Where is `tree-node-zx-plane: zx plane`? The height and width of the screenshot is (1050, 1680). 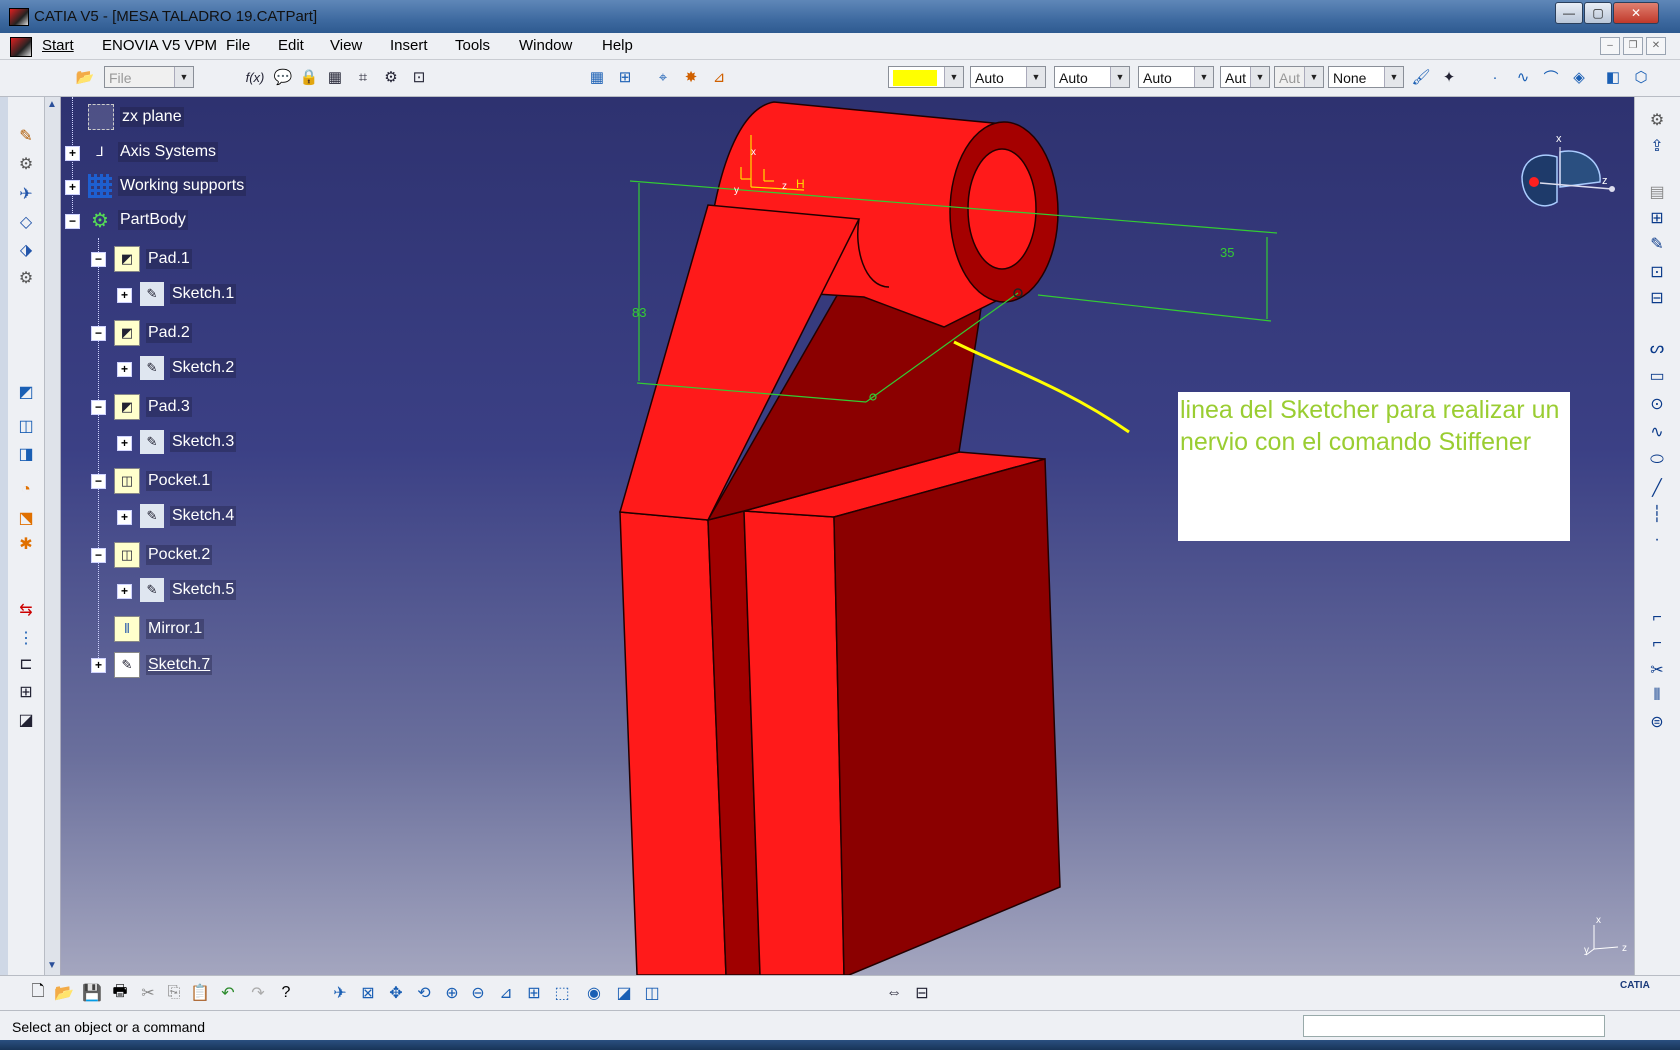
tree-node-zx-plane: zx plane is located at coordinates (136, 117).